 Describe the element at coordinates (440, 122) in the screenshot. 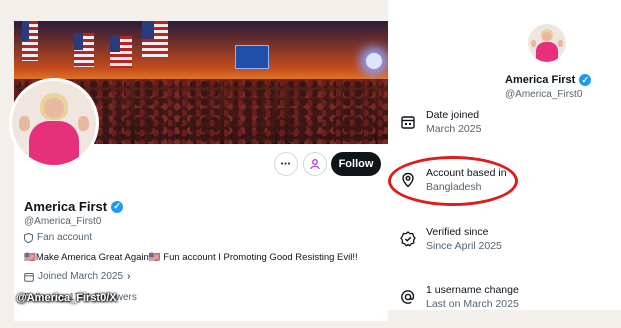

I see `date-joined-row: Date joined March 2025` at that location.